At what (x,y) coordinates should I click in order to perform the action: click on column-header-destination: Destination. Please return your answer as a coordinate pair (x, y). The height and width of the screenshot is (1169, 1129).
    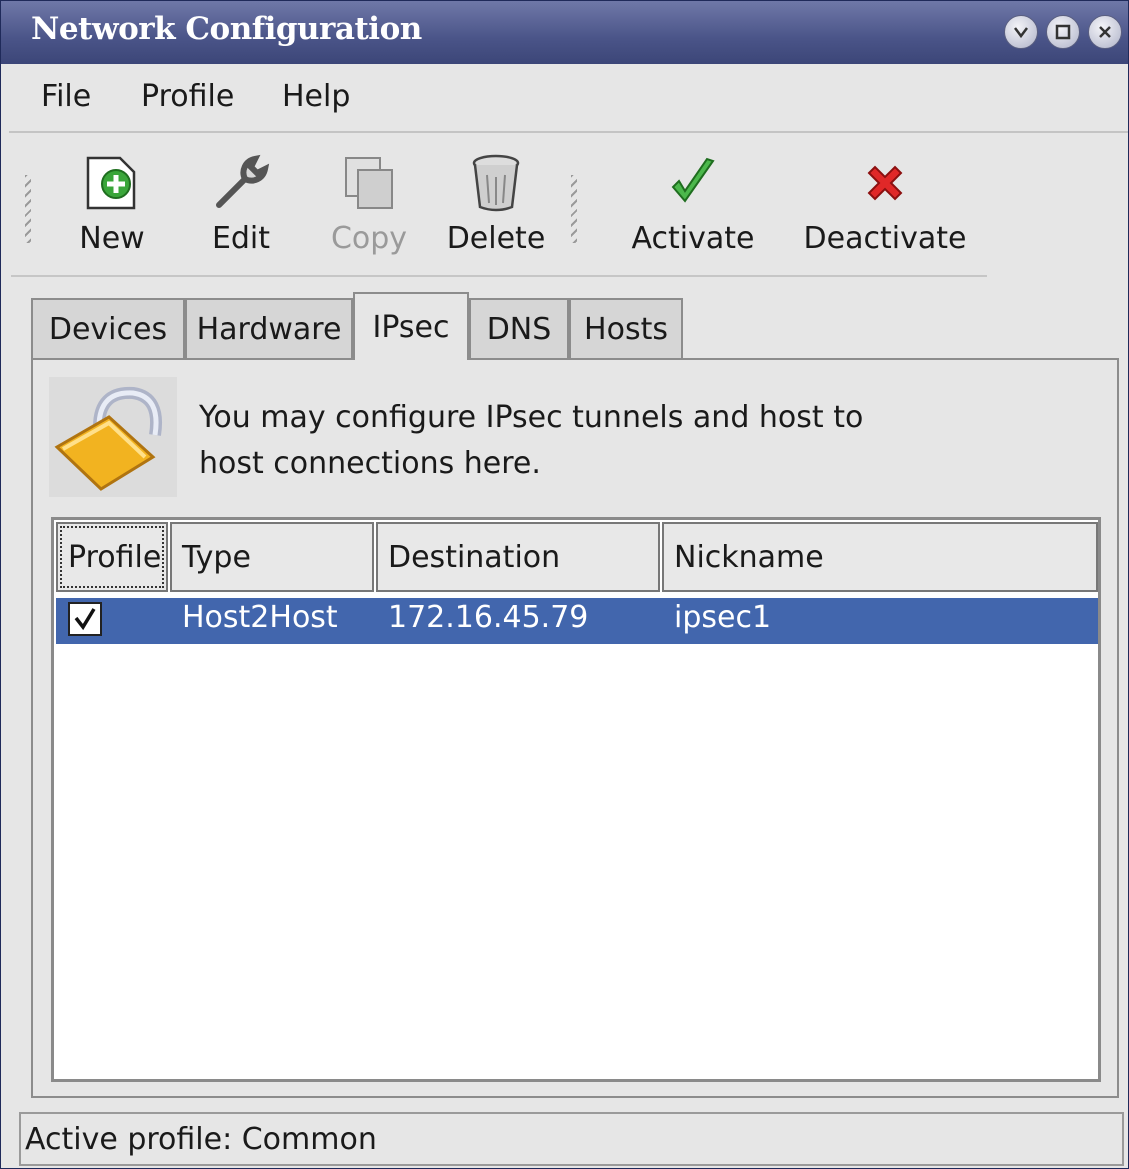
    Looking at the image, I should click on (518, 557).